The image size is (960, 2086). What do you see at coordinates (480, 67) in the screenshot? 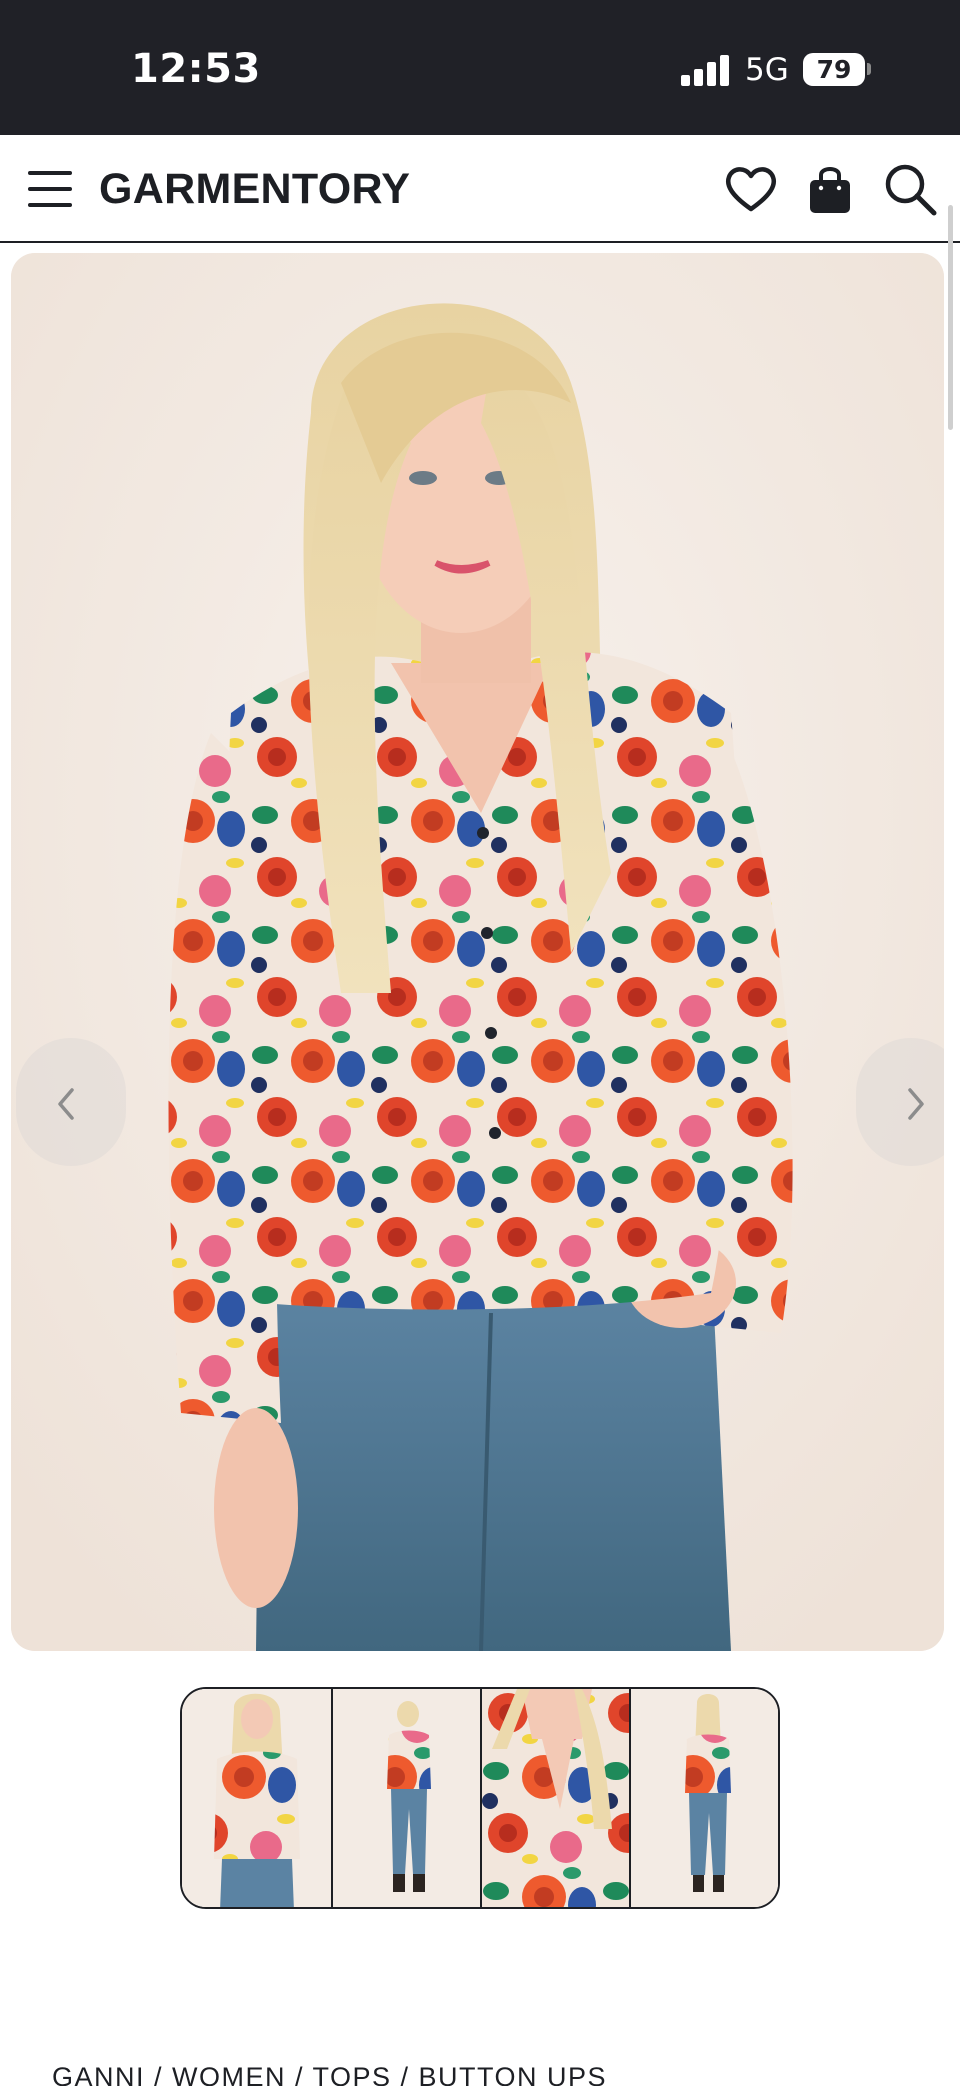
I see `status-bar: 12:53 5G 79` at bounding box center [480, 67].